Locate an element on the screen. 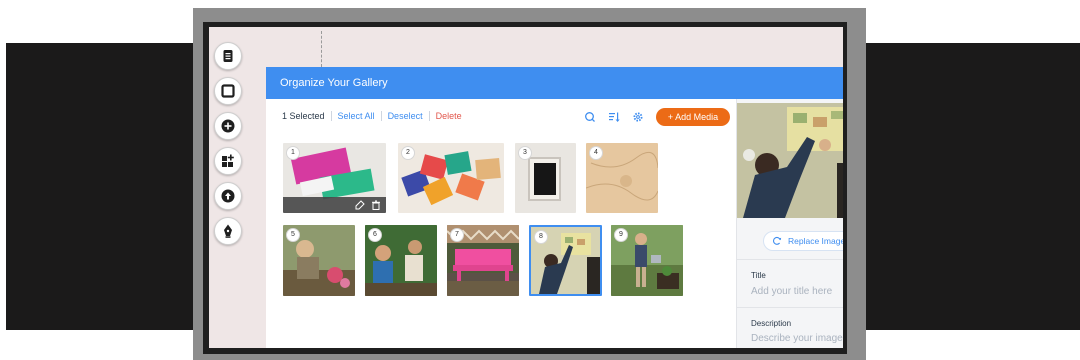 Image resolution: width=1080 pixels, height=360 pixels. select-all-link: Select All is located at coordinates (356, 116).